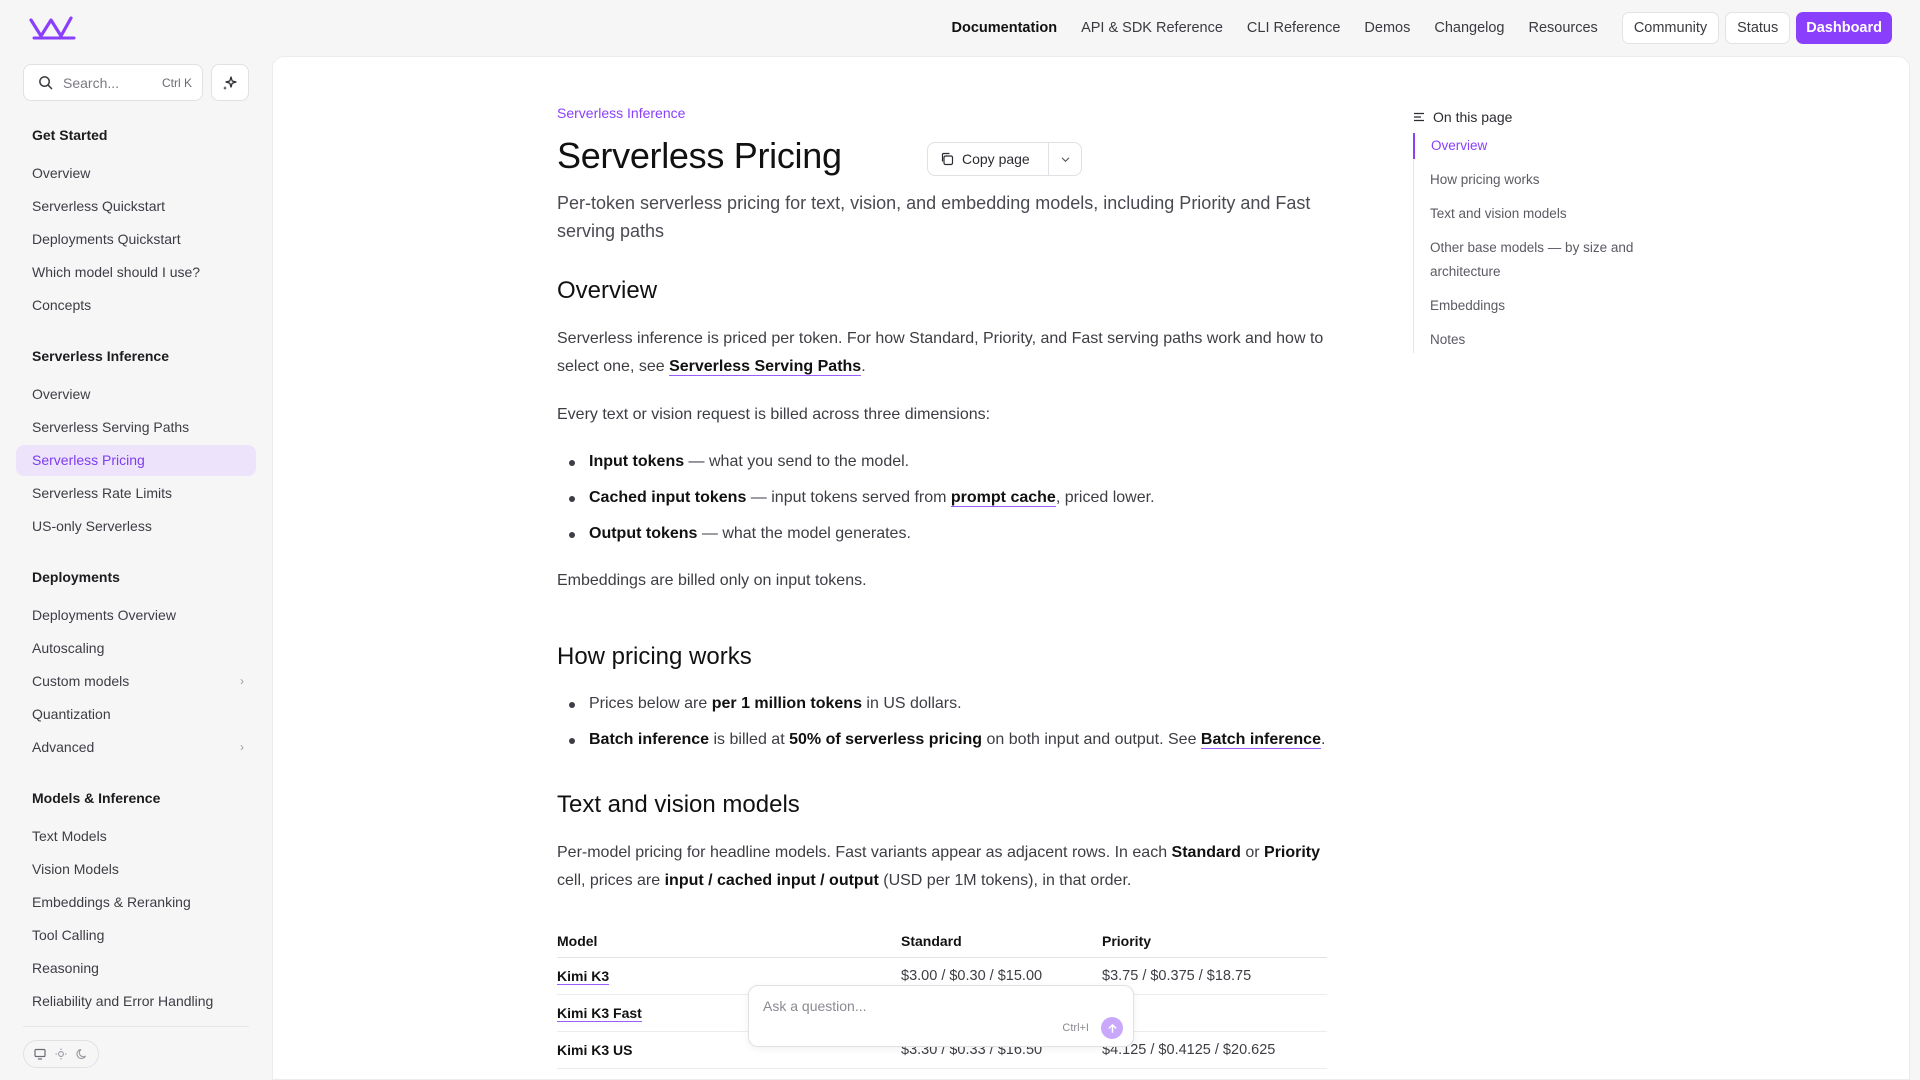 Image resolution: width=1920 pixels, height=1080 pixels. I want to click on toc-item-notes: Notes, so click(1543, 340).